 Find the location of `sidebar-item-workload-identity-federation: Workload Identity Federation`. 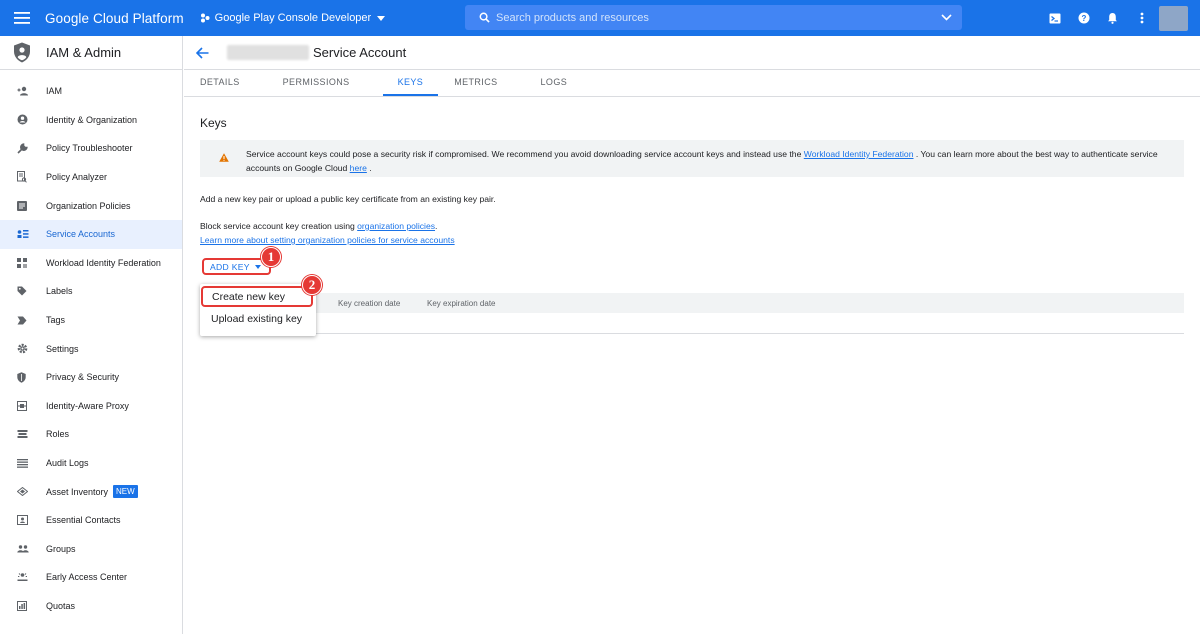

sidebar-item-workload-identity-federation: Workload Identity Federation is located at coordinates (91, 263).